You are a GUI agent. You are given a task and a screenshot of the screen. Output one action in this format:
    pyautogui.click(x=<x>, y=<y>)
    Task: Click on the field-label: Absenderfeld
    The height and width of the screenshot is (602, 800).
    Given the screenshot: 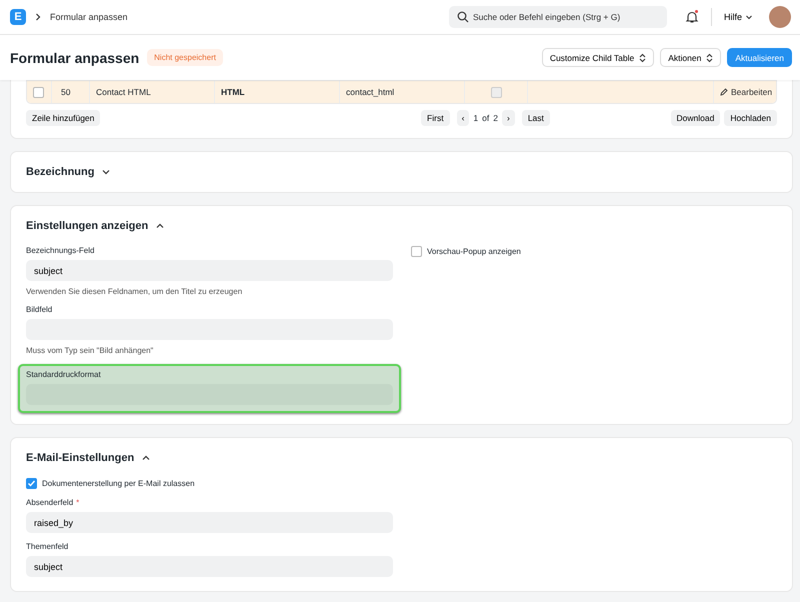 What is the action you would take?
    pyautogui.click(x=50, y=502)
    